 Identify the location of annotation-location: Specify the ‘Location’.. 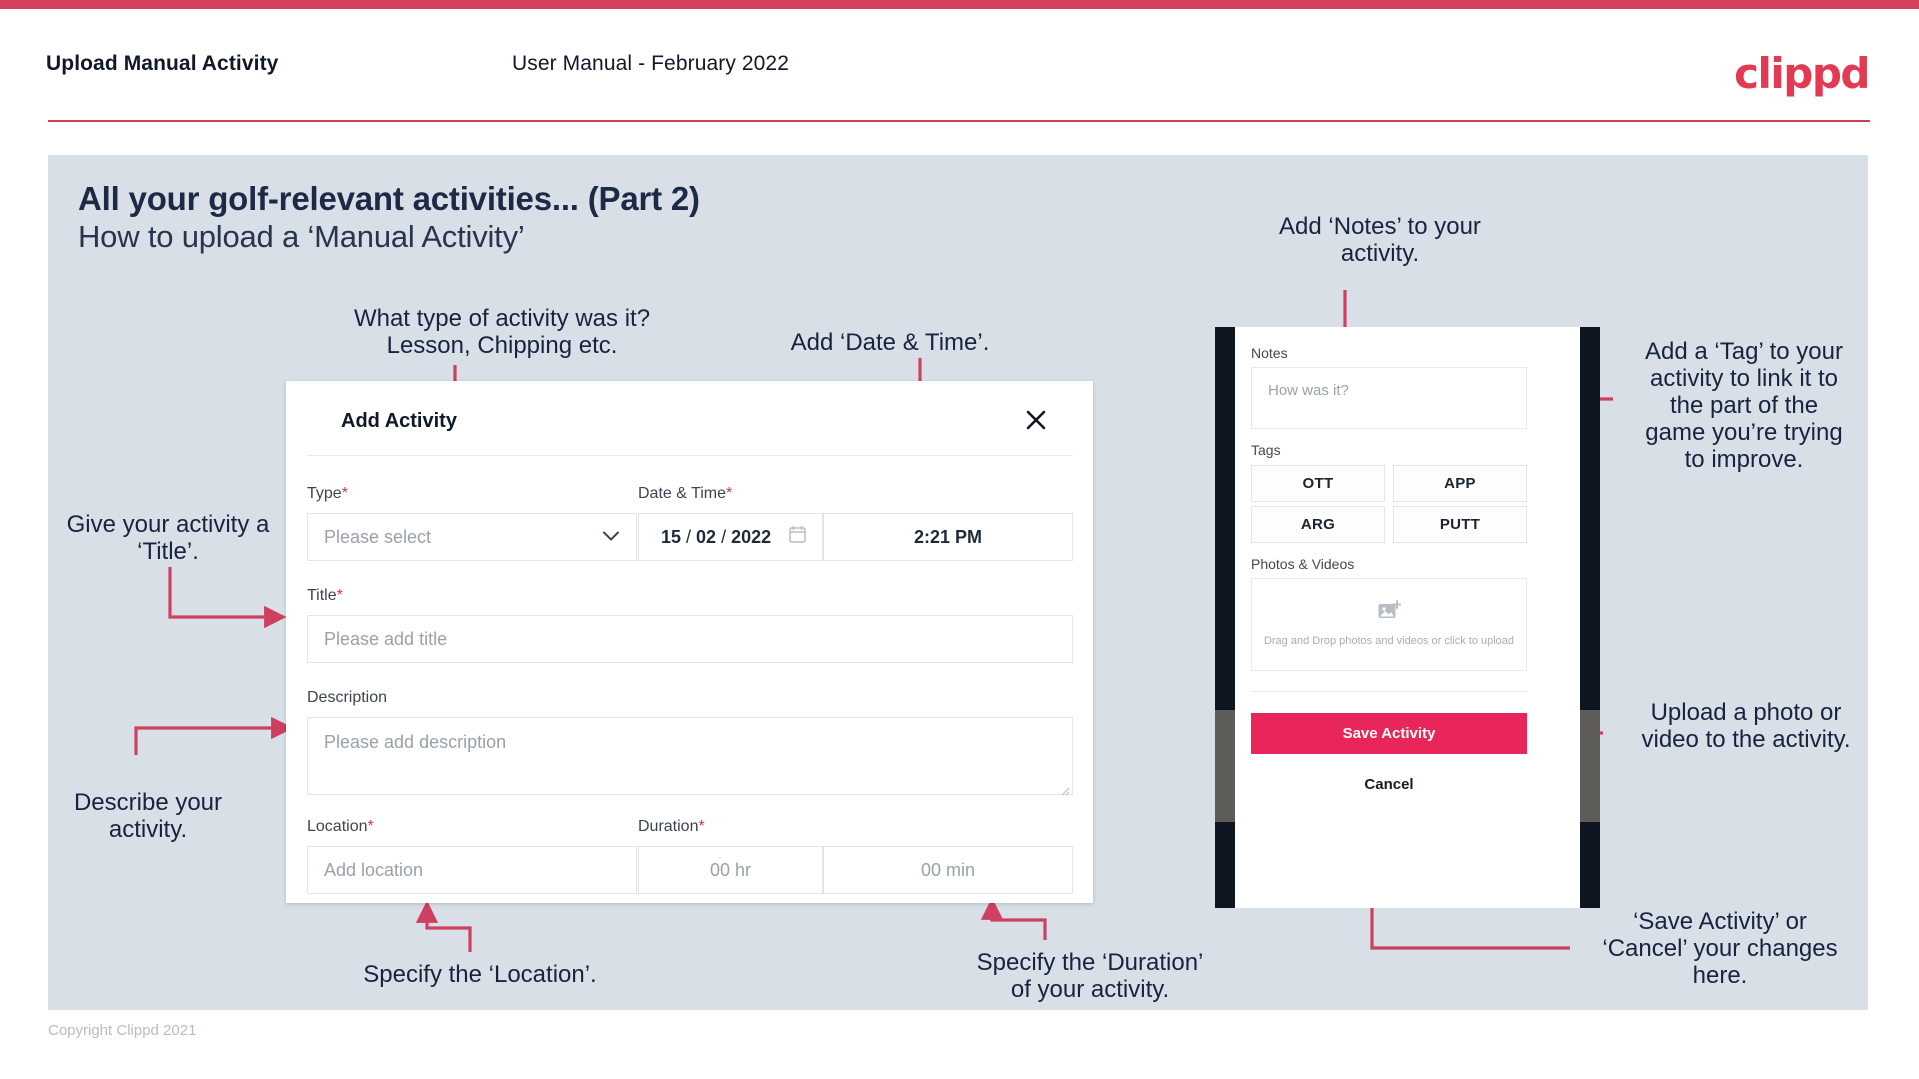
(480, 974).